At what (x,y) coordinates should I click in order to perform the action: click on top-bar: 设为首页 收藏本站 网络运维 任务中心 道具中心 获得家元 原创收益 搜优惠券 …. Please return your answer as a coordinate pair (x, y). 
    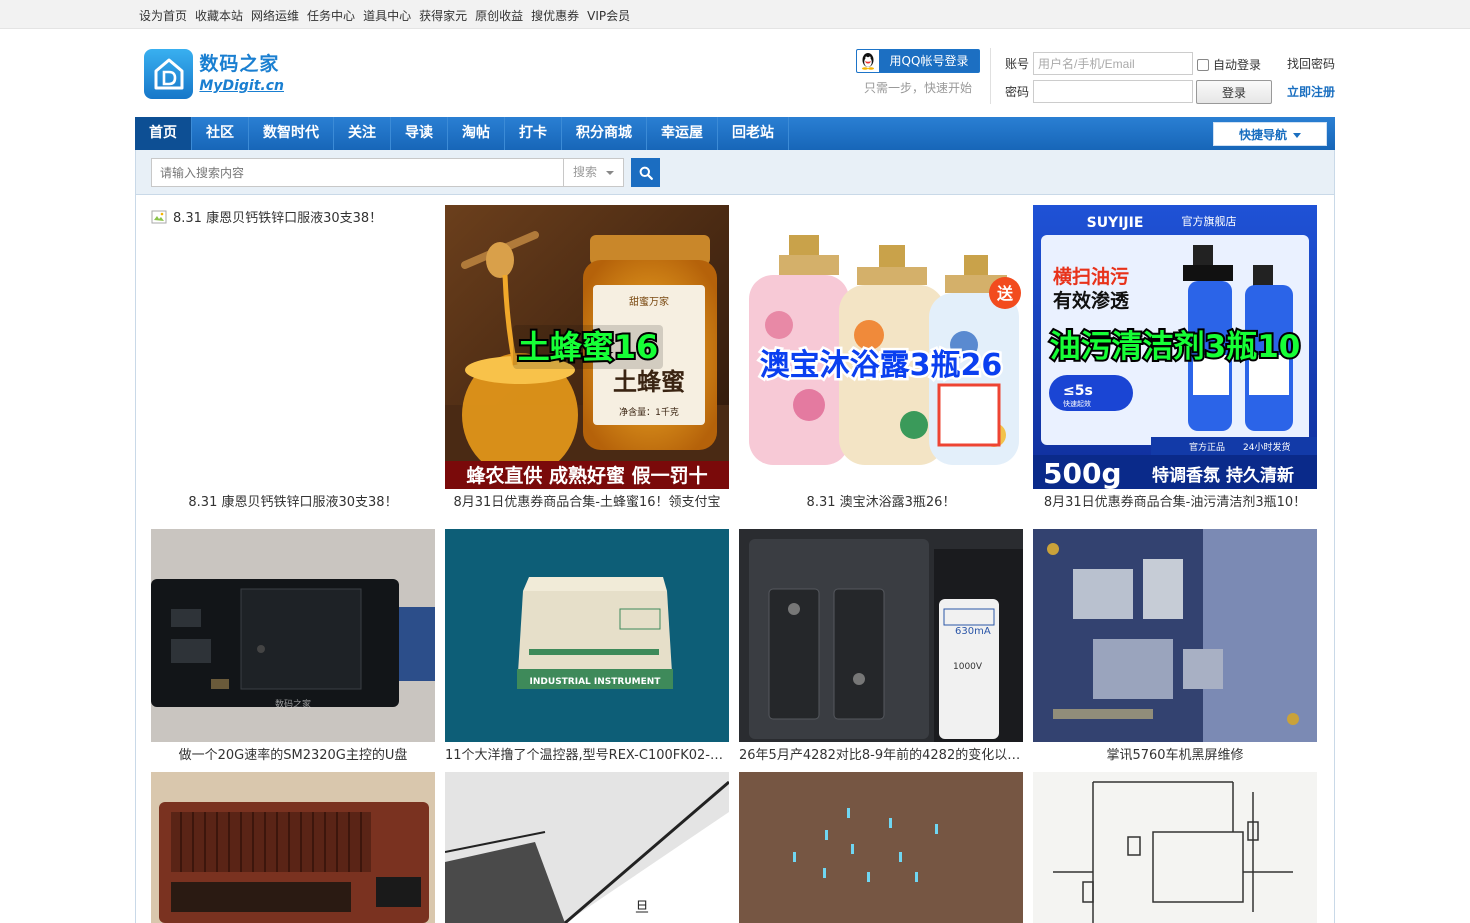
    Looking at the image, I should click on (735, 14).